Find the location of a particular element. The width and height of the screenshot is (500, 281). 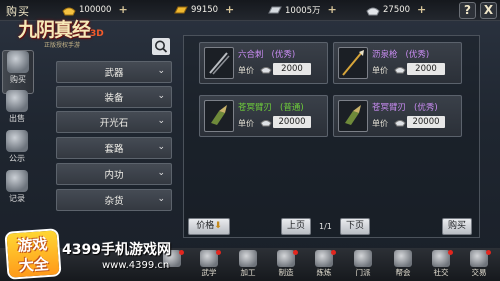

next-page-button: 下页 is located at coordinates (355, 226).